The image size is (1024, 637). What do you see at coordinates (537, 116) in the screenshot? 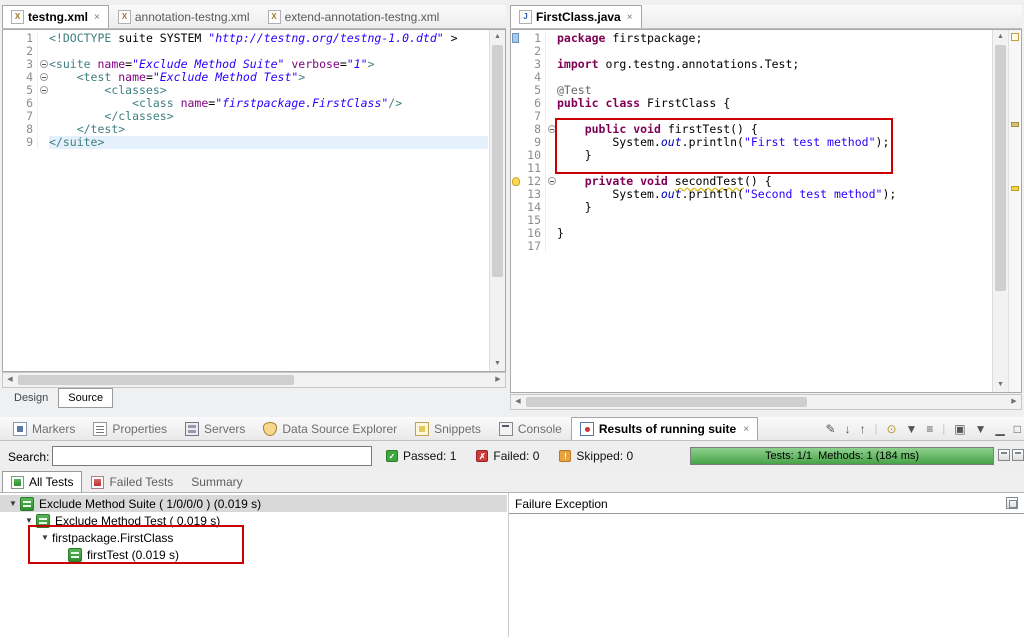
I see `line-number: 7` at bounding box center [537, 116].